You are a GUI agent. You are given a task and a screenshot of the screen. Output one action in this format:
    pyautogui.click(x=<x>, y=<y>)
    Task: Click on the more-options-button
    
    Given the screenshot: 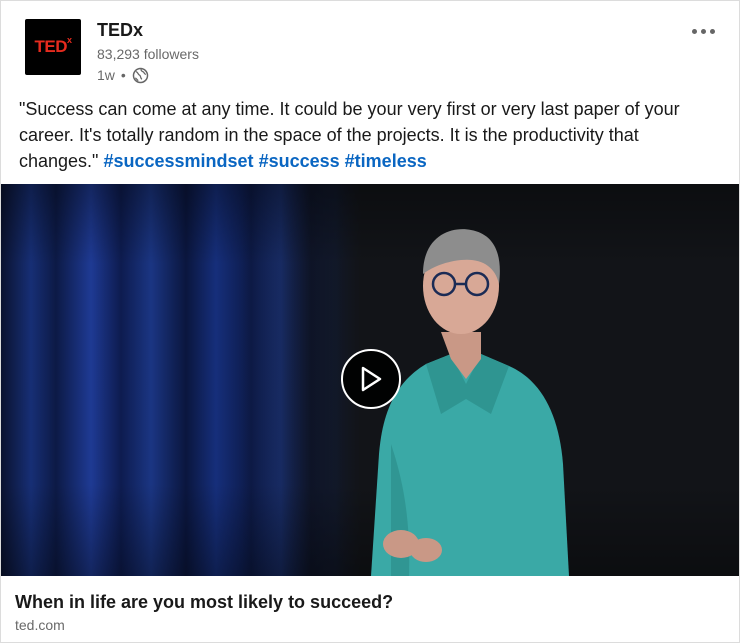 What is the action you would take?
    pyautogui.click(x=703, y=31)
    